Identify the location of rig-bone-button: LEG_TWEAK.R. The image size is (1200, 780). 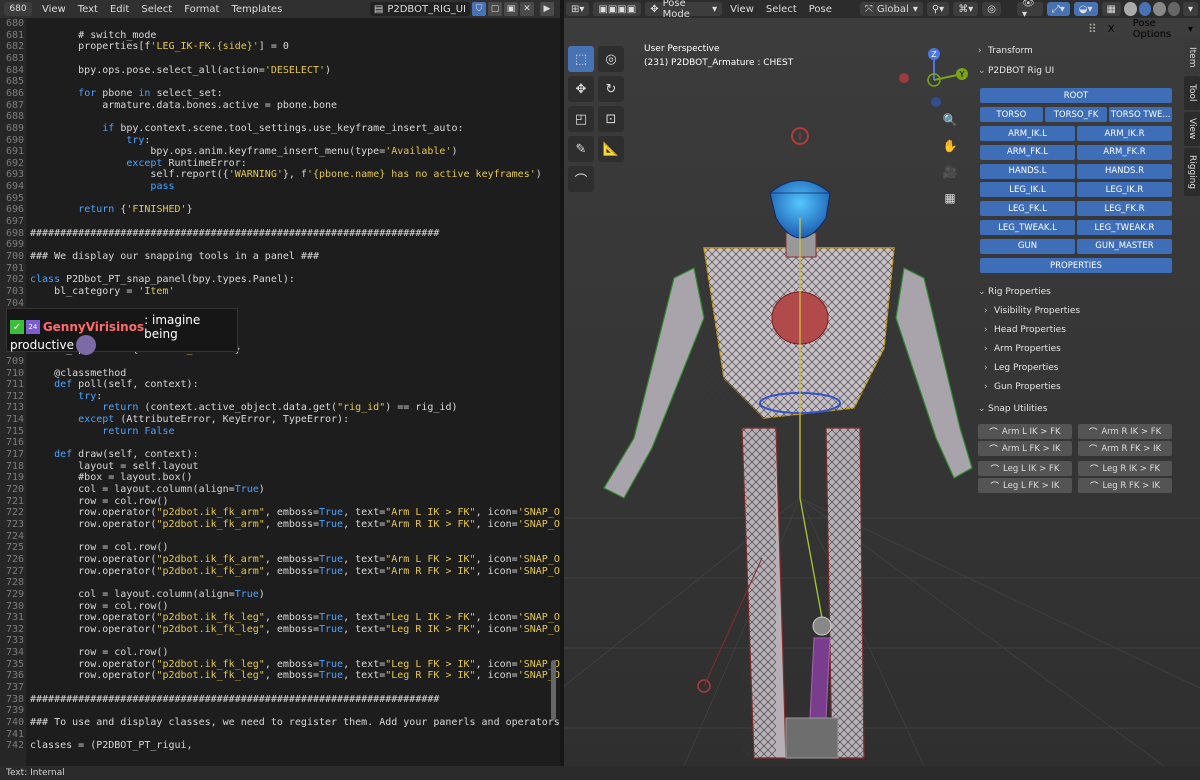
(1124, 227).